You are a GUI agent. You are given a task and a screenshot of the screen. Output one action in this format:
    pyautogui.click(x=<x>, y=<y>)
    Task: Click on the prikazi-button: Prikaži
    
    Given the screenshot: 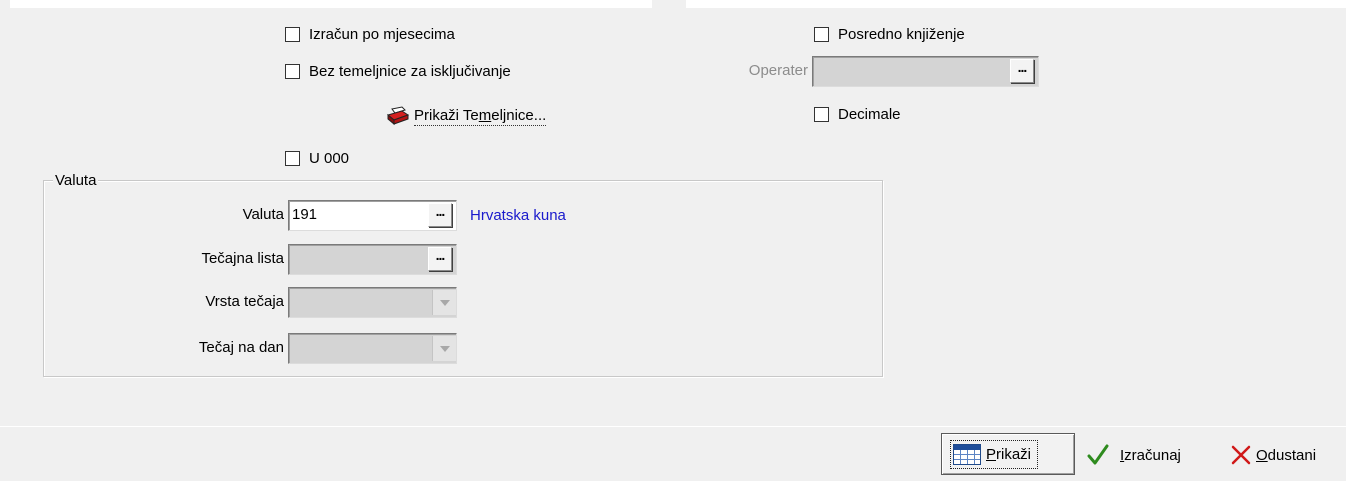 What is the action you would take?
    pyautogui.click(x=1008, y=454)
    